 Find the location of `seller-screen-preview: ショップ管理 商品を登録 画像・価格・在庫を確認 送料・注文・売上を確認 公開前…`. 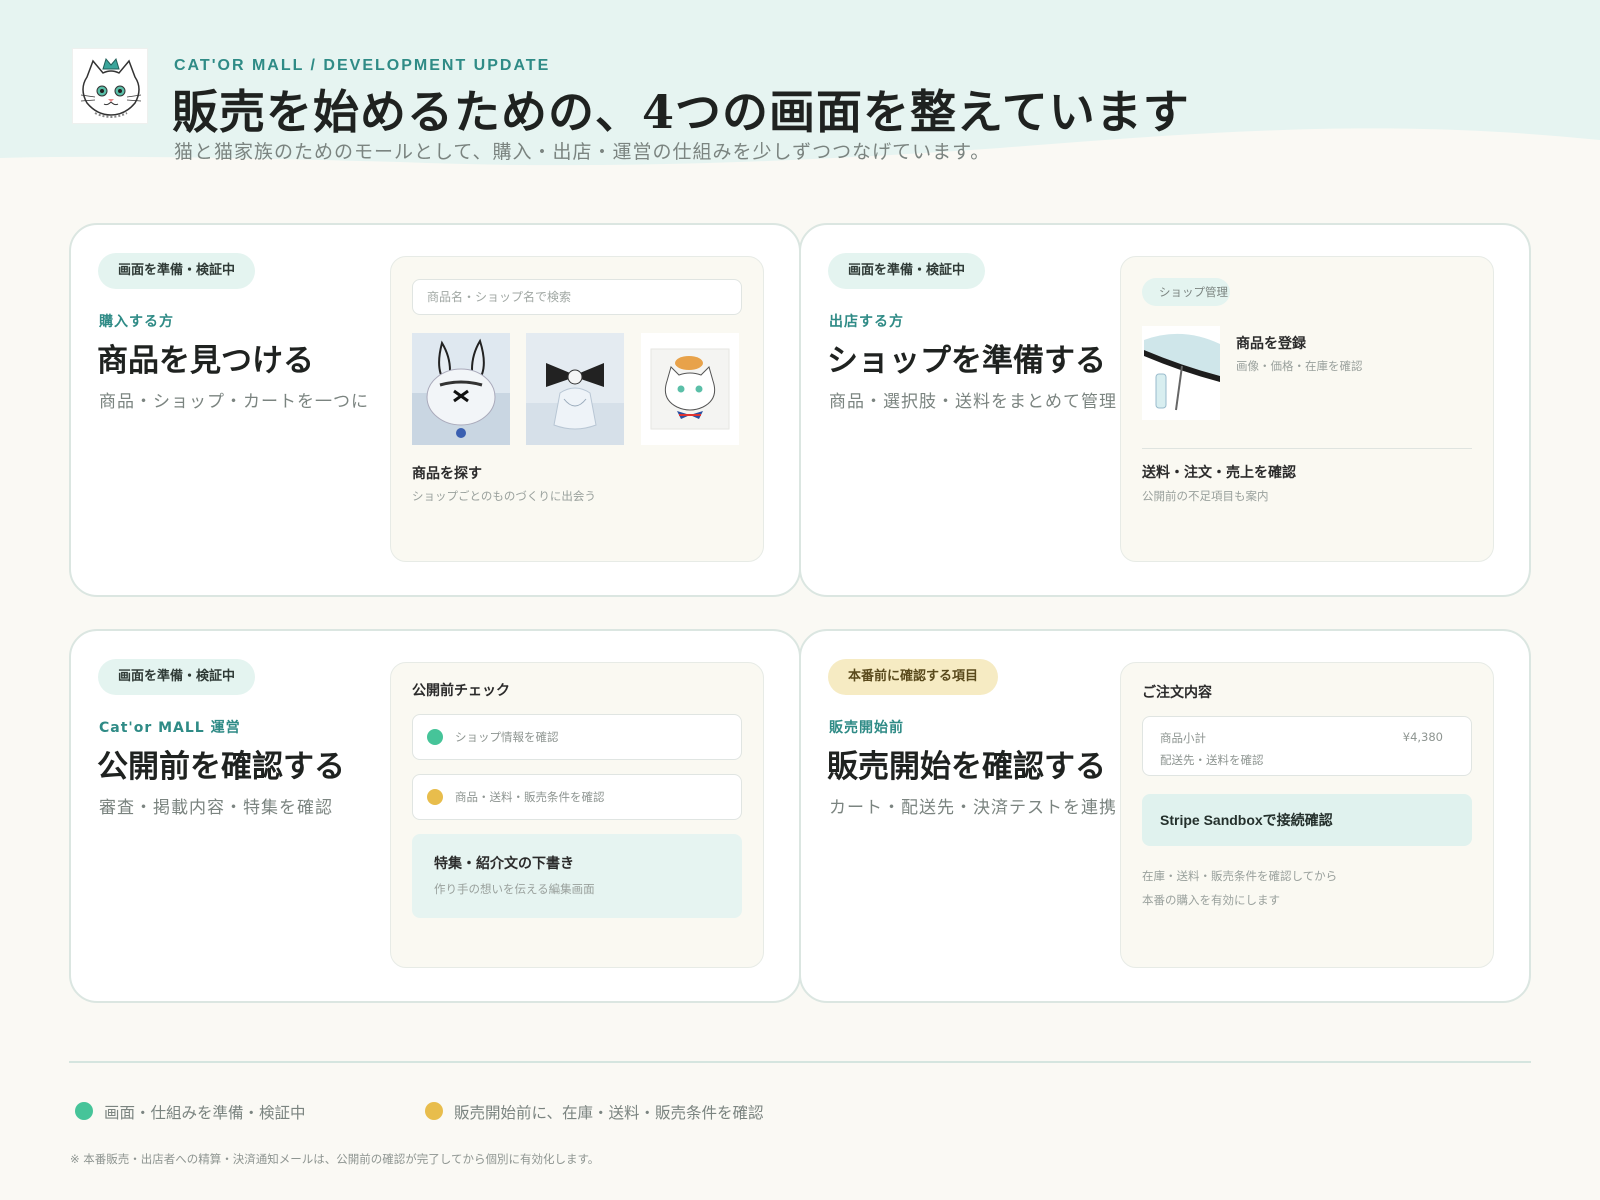

seller-screen-preview: ショップ管理 商品を登録 画像・価格・在庫を確認 送料・注文・売上を確認 公開前… is located at coordinates (1307, 409).